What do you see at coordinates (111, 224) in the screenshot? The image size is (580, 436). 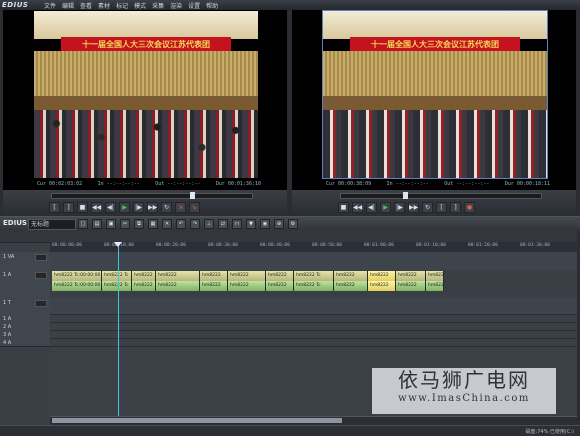 I see `save-icon: ▣` at bounding box center [111, 224].